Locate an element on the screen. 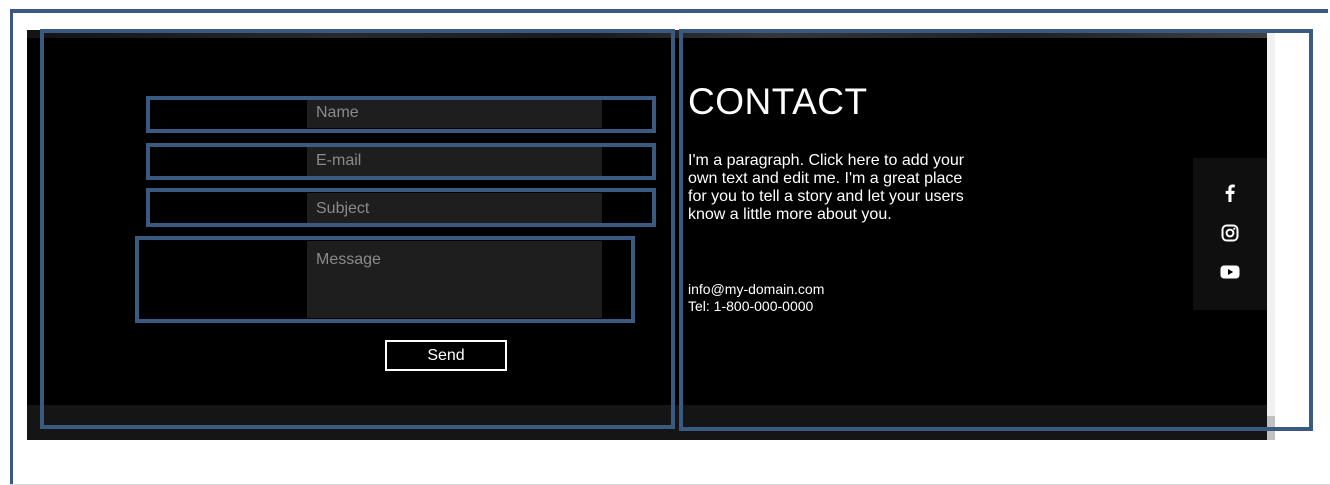 This screenshot has height=485, width=1330. facebook-icon is located at coordinates (1230, 193).